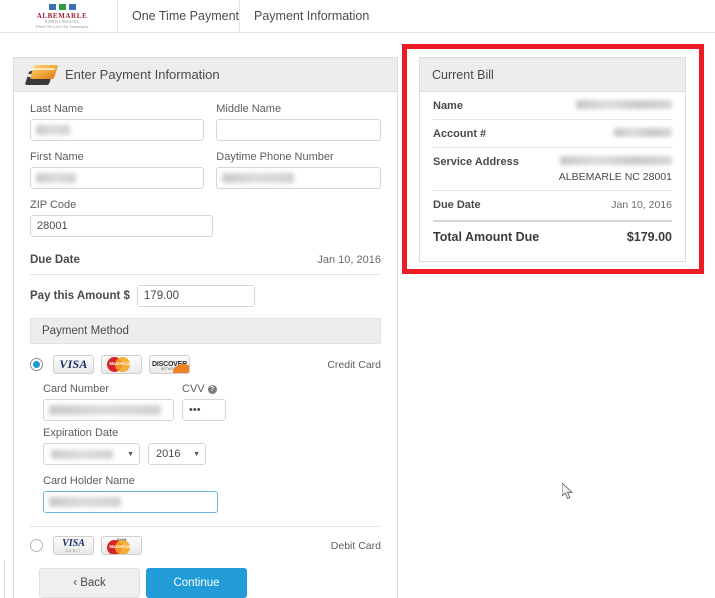  What do you see at coordinates (117, 170) in the screenshot?
I see `first-name-field-group: First Name` at bounding box center [117, 170].